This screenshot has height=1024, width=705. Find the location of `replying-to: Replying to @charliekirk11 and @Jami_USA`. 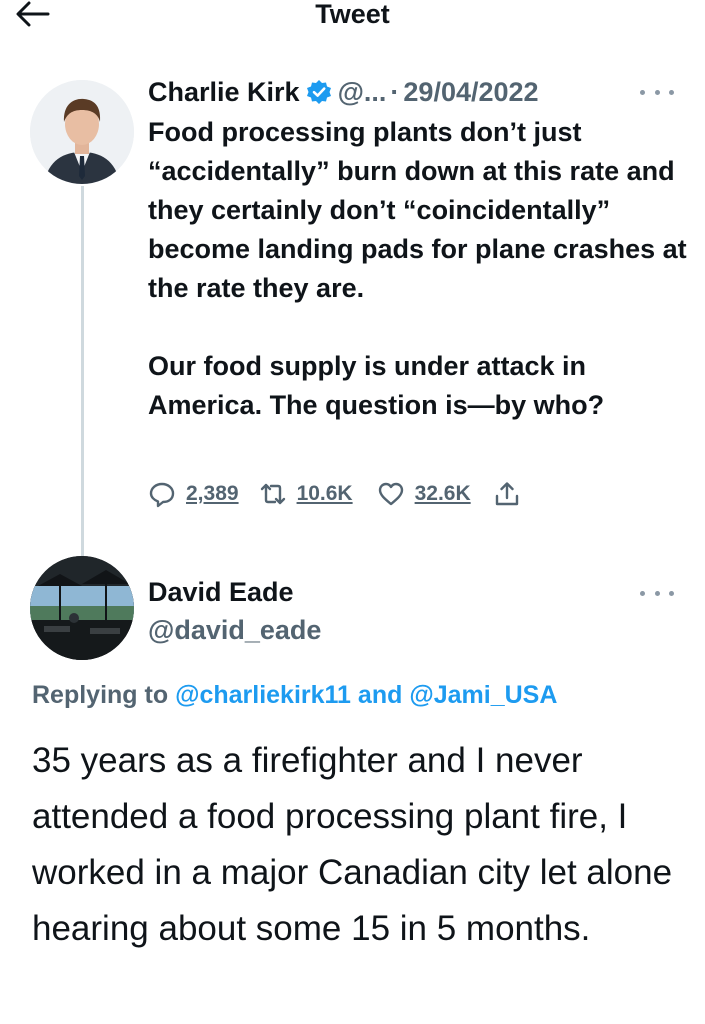

replying-to: Replying to @charliekirk11 and @Jami_USA is located at coordinates (294, 695).